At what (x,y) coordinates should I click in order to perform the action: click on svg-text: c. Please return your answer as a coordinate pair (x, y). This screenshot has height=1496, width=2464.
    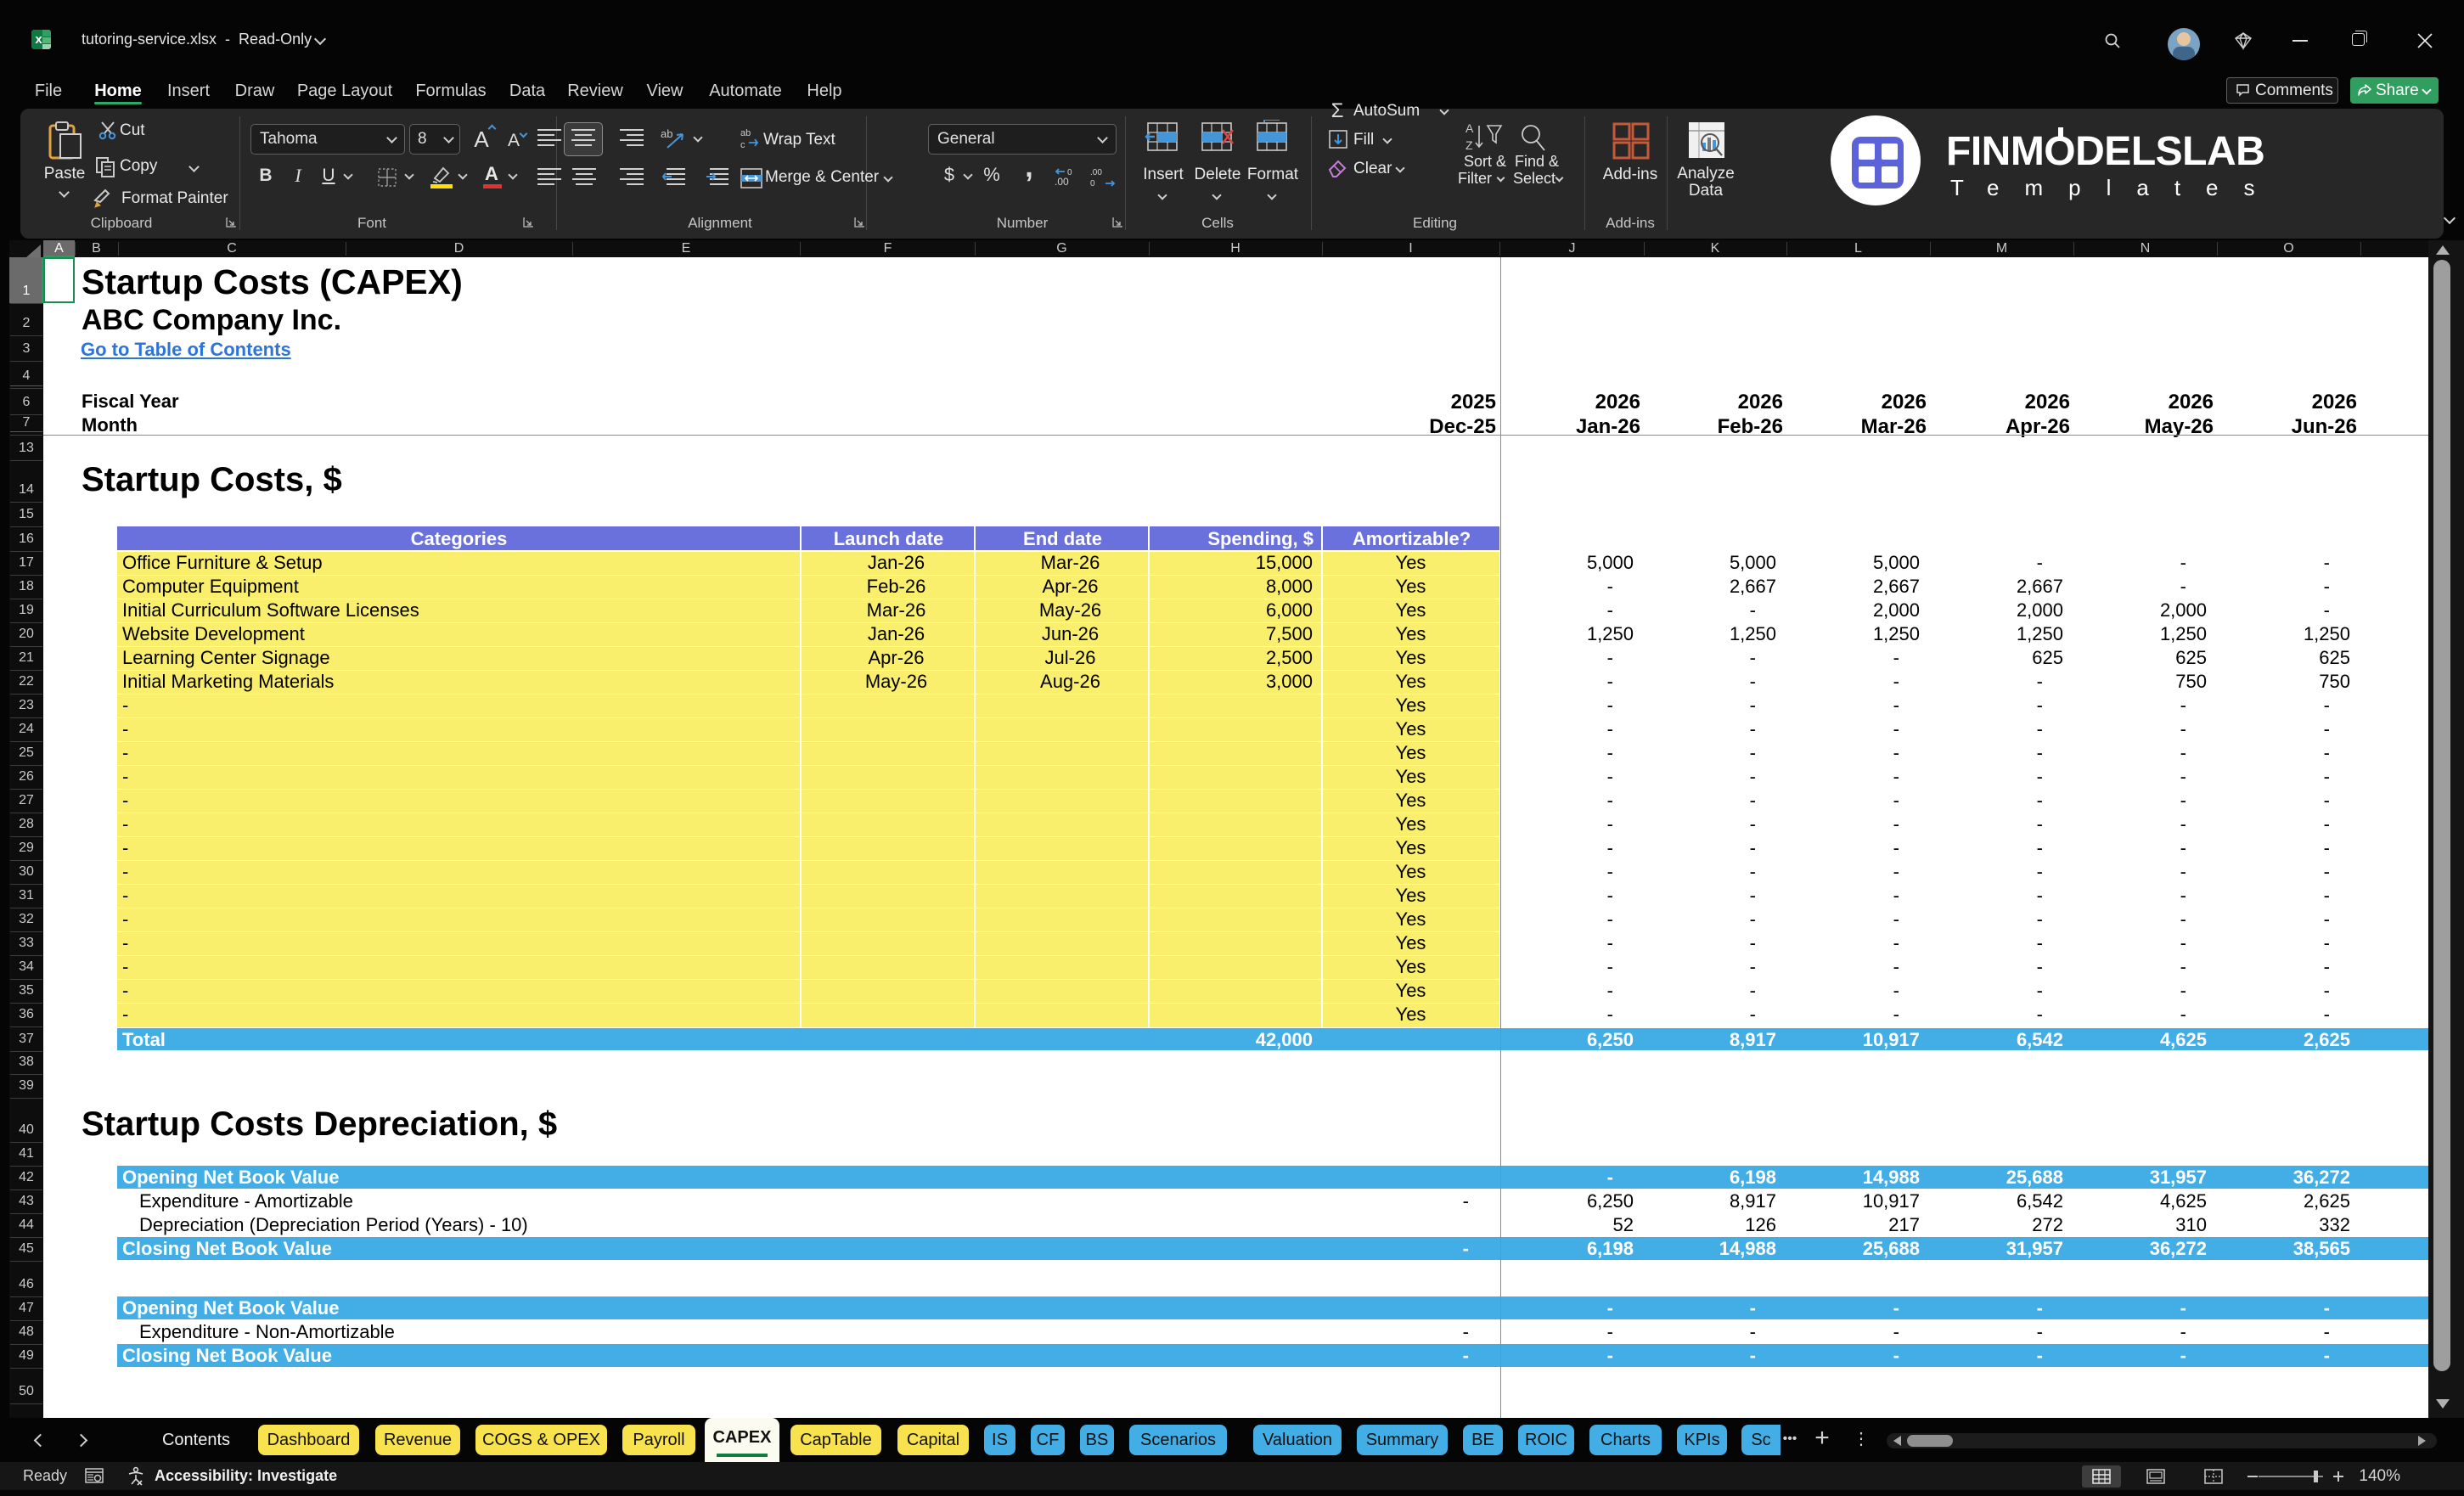
    Looking at the image, I should click on (742, 144).